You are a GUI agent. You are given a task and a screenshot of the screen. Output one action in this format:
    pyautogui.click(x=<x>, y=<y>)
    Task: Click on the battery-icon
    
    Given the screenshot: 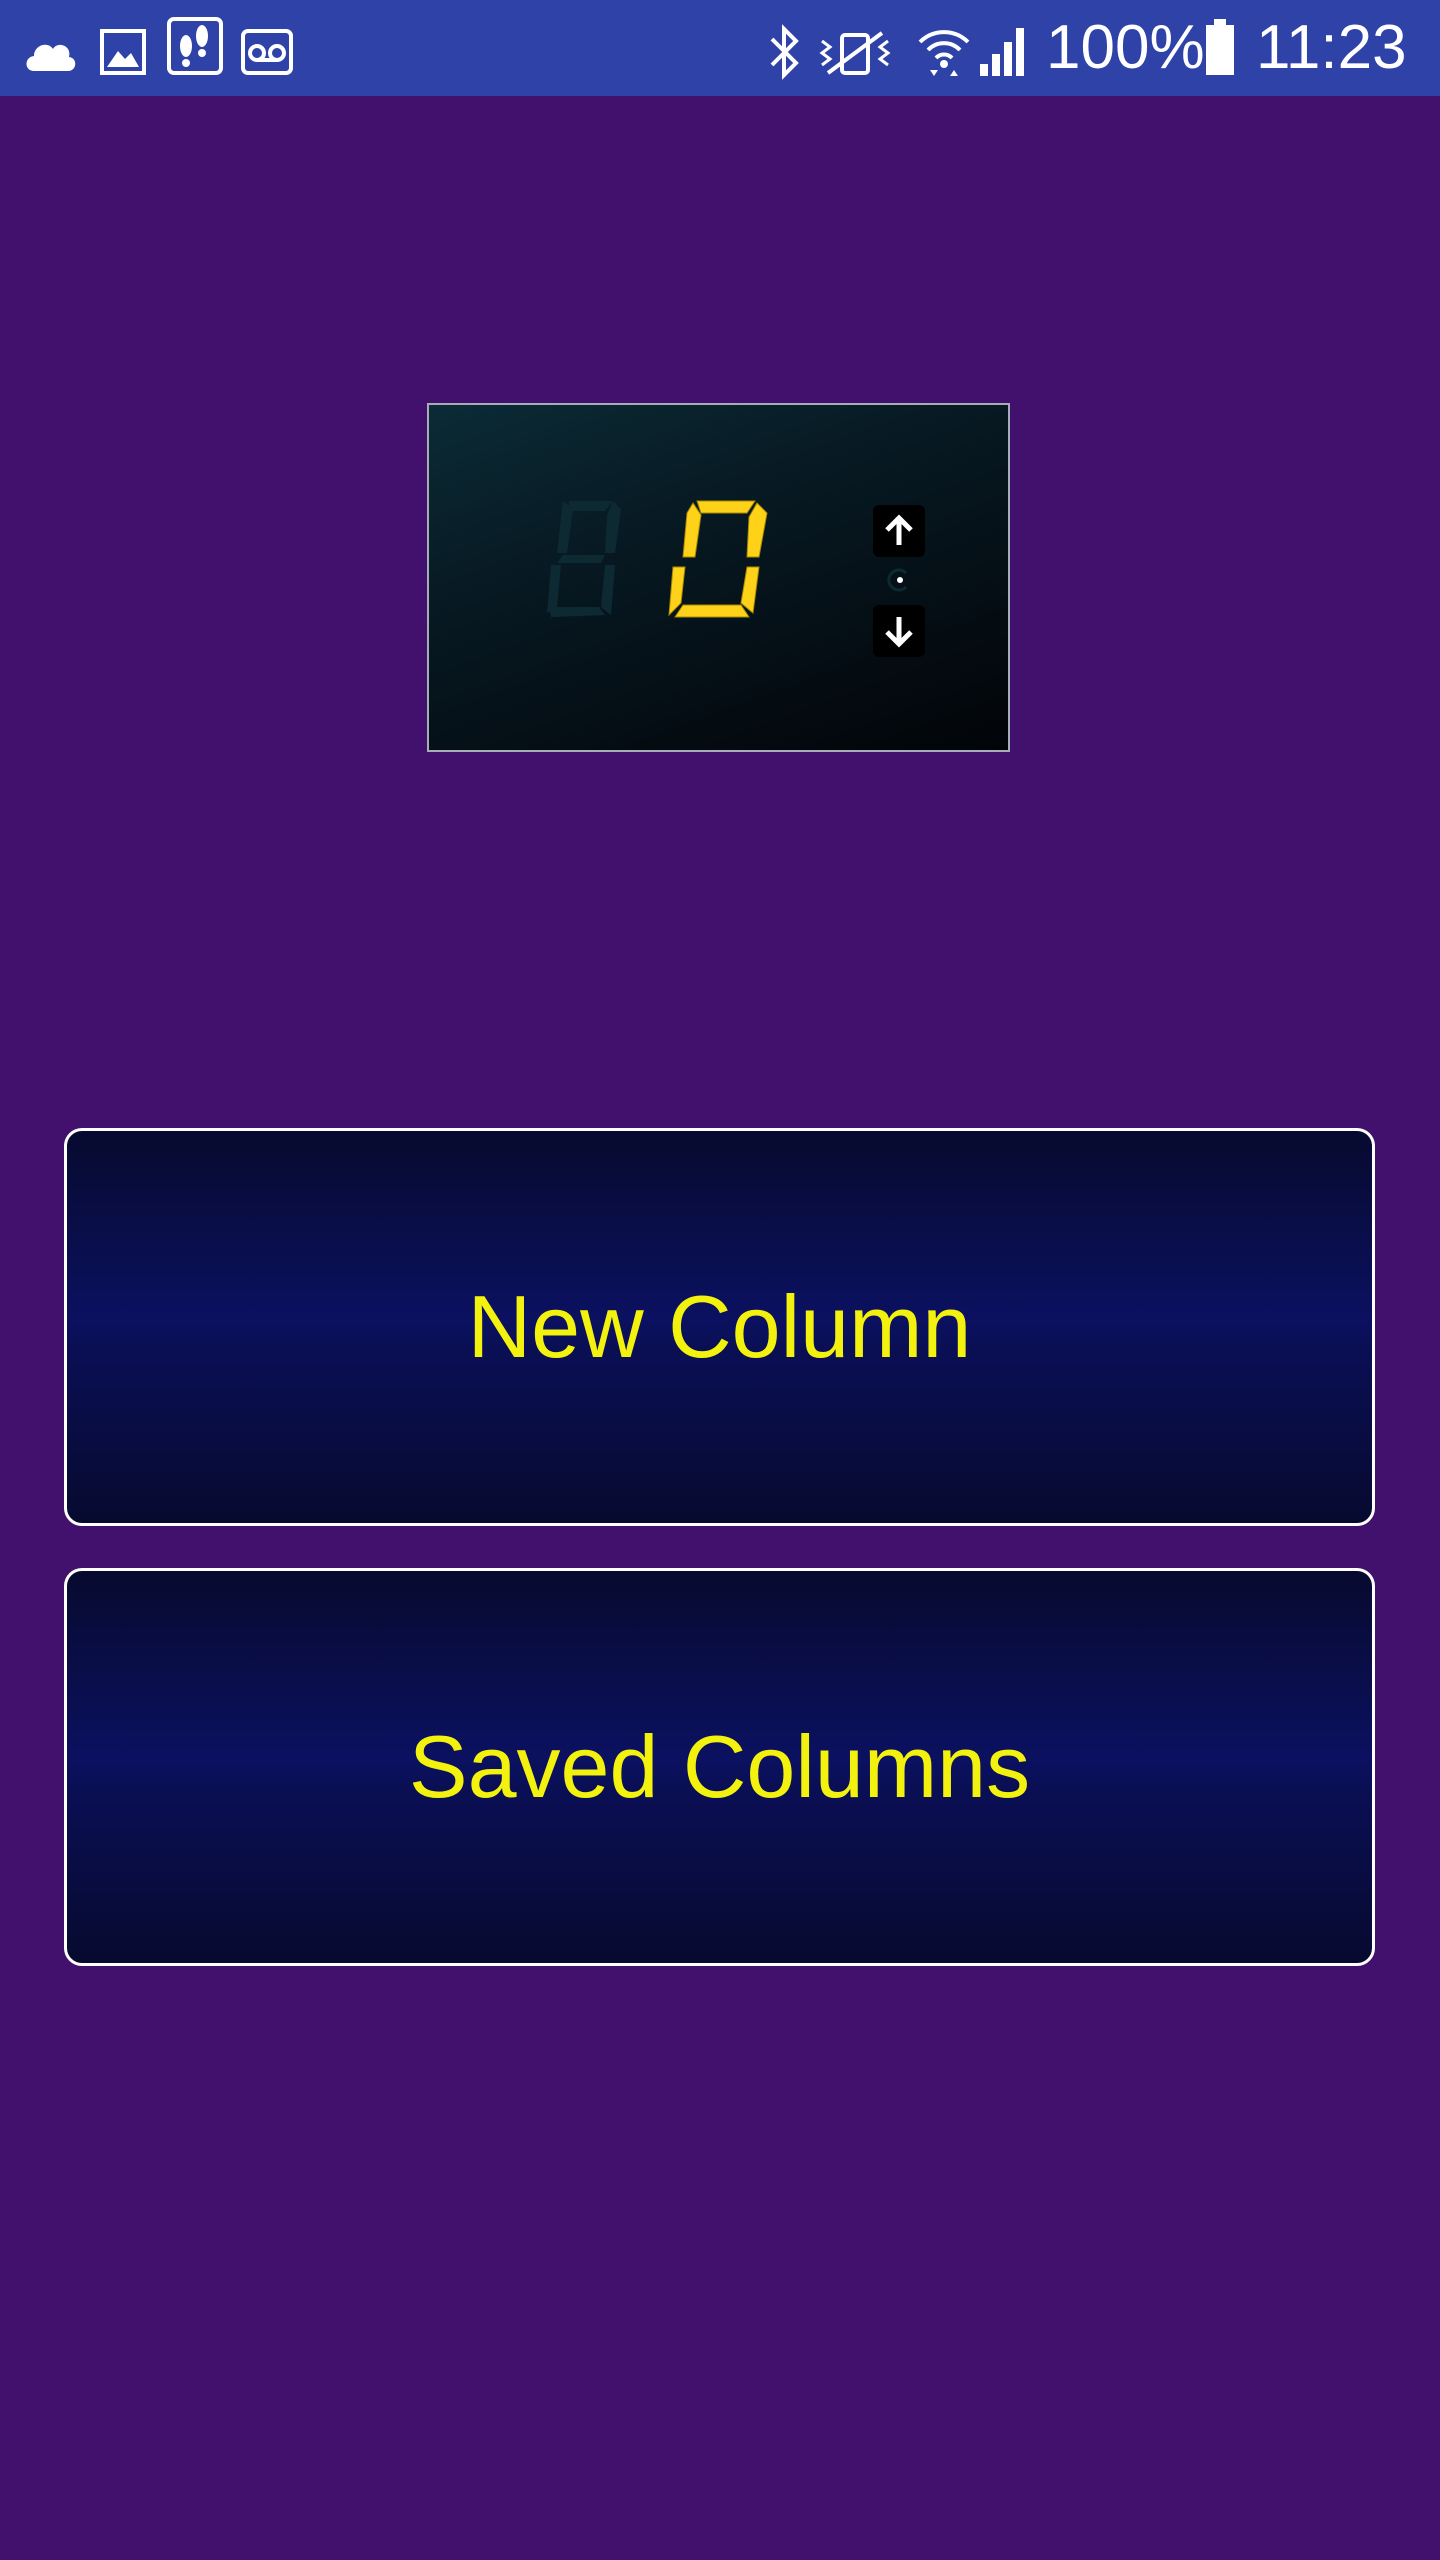 What is the action you would take?
    pyautogui.click(x=1220, y=47)
    